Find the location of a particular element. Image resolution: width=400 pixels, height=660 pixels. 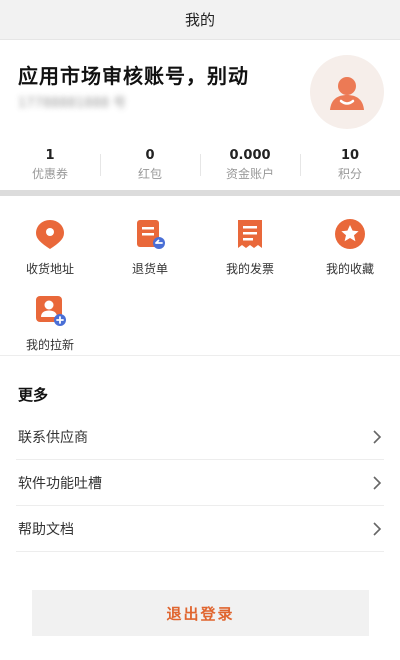

stat-coupons: 1 优惠券 is located at coordinates (50, 165).